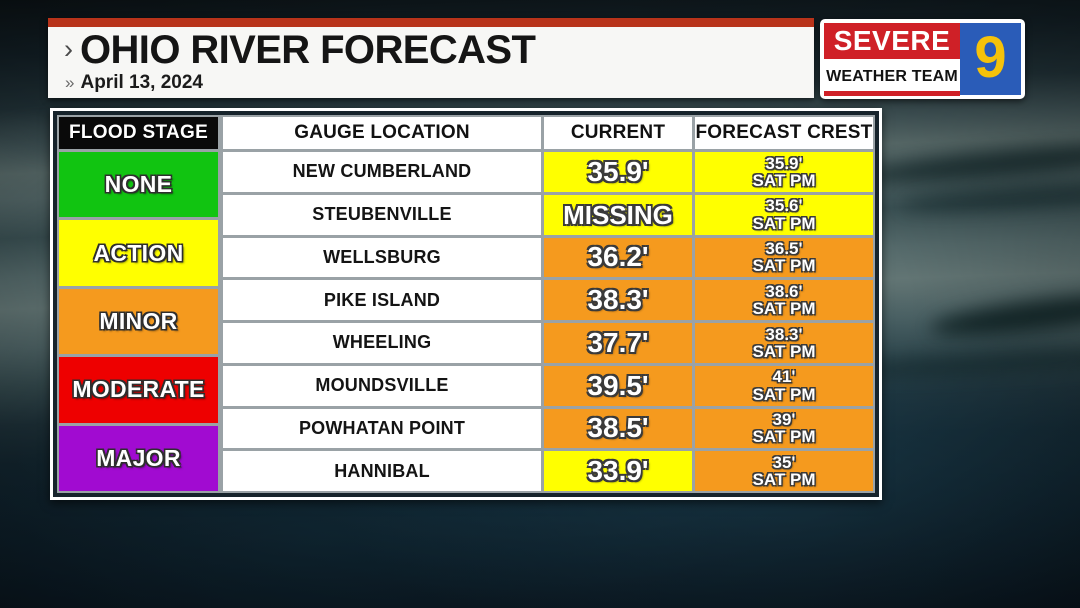  I want to click on page-title: OHIO RIVER FORECAST, so click(308, 50).